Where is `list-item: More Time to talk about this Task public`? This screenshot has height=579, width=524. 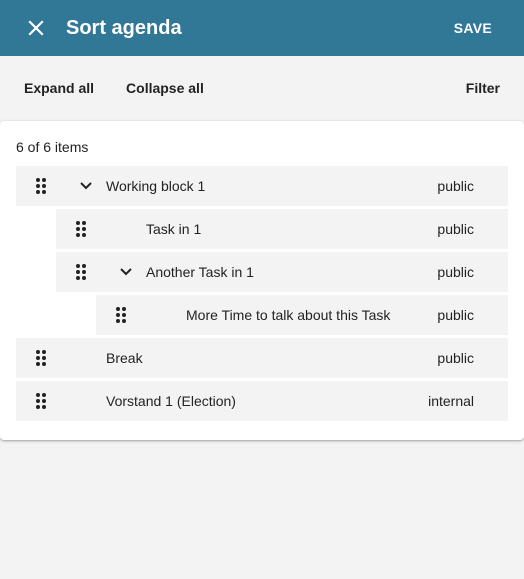
list-item: More Time to talk about this Task public is located at coordinates (302, 315).